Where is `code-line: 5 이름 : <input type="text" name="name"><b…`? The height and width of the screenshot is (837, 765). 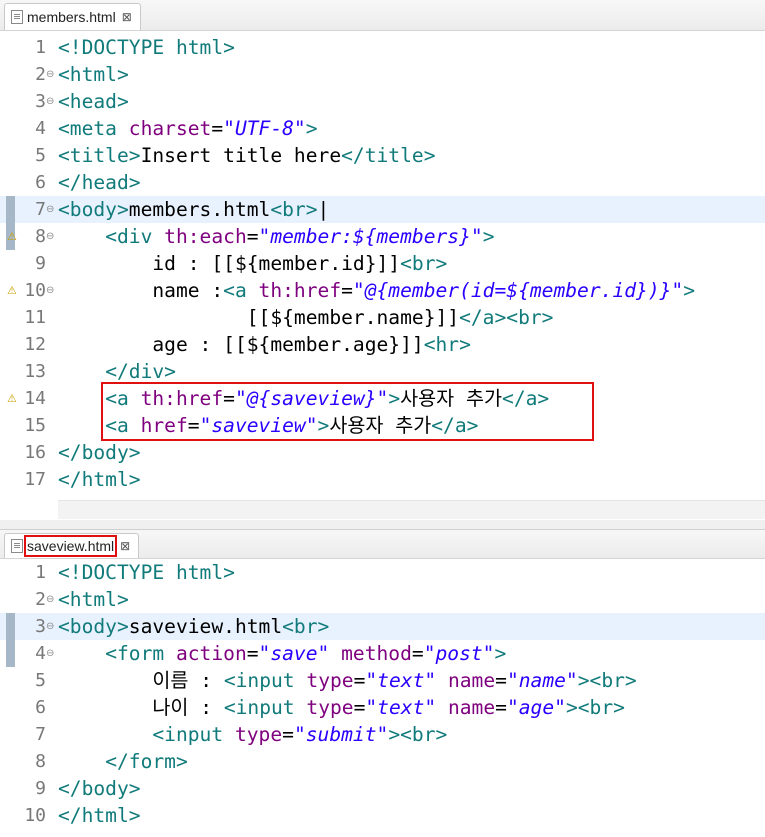
code-line: 5 이름 : <input type="text" name="name"><b… is located at coordinates (382, 680).